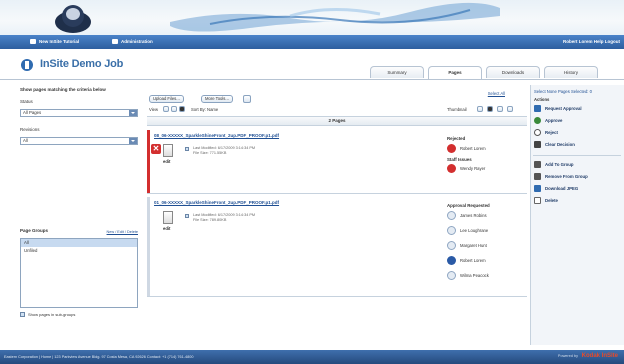 Image resolution: width=624 pixels, height=364 pixels. What do you see at coordinates (22, 314) in the screenshot?
I see `show-subgroups-checkbox` at bounding box center [22, 314].